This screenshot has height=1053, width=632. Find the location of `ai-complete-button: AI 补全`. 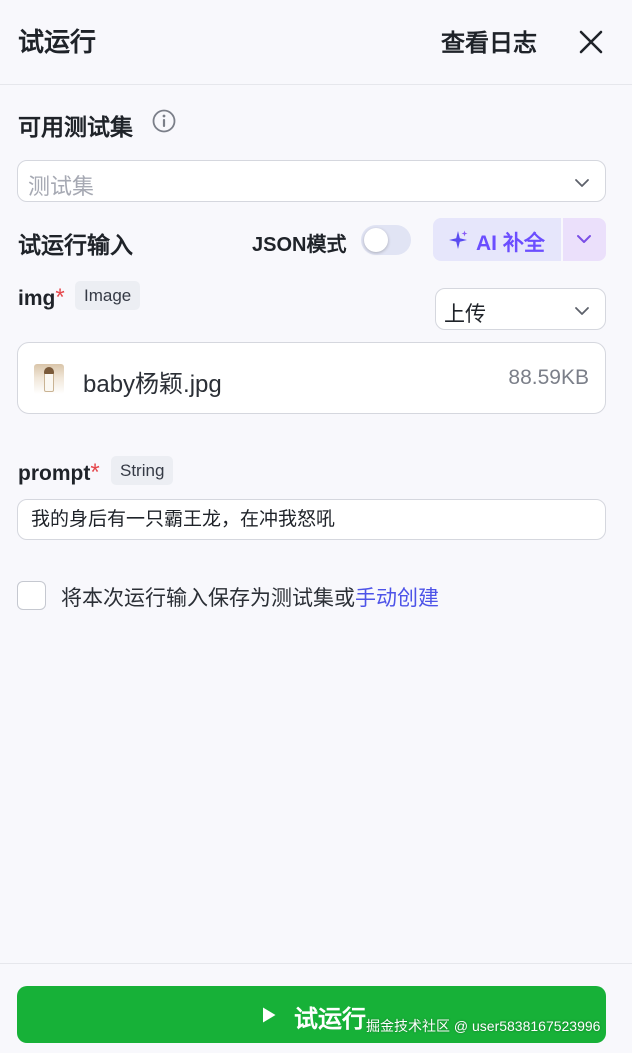

ai-complete-button: AI 补全 is located at coordinates (497, 239).